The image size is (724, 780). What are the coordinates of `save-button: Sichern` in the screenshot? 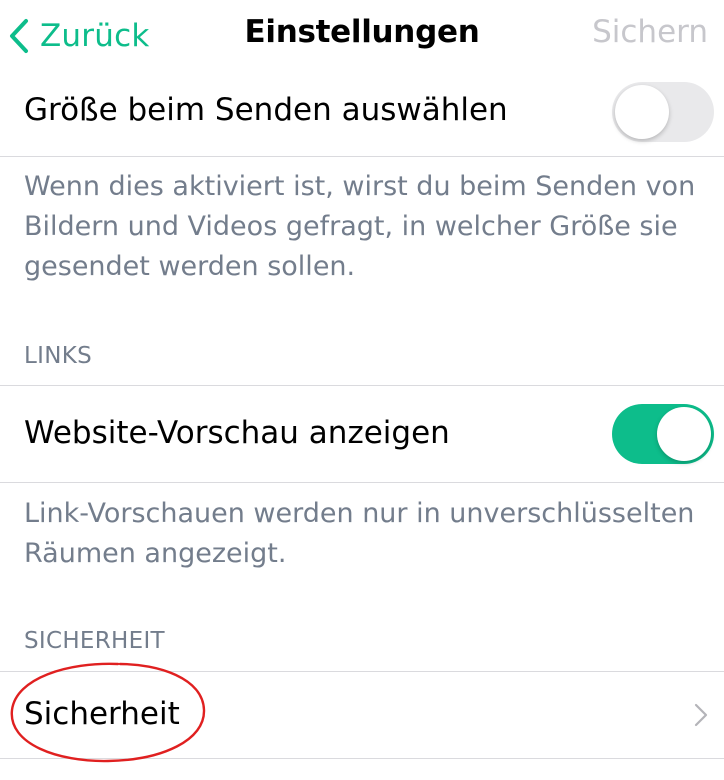 It's located at (650, 32).